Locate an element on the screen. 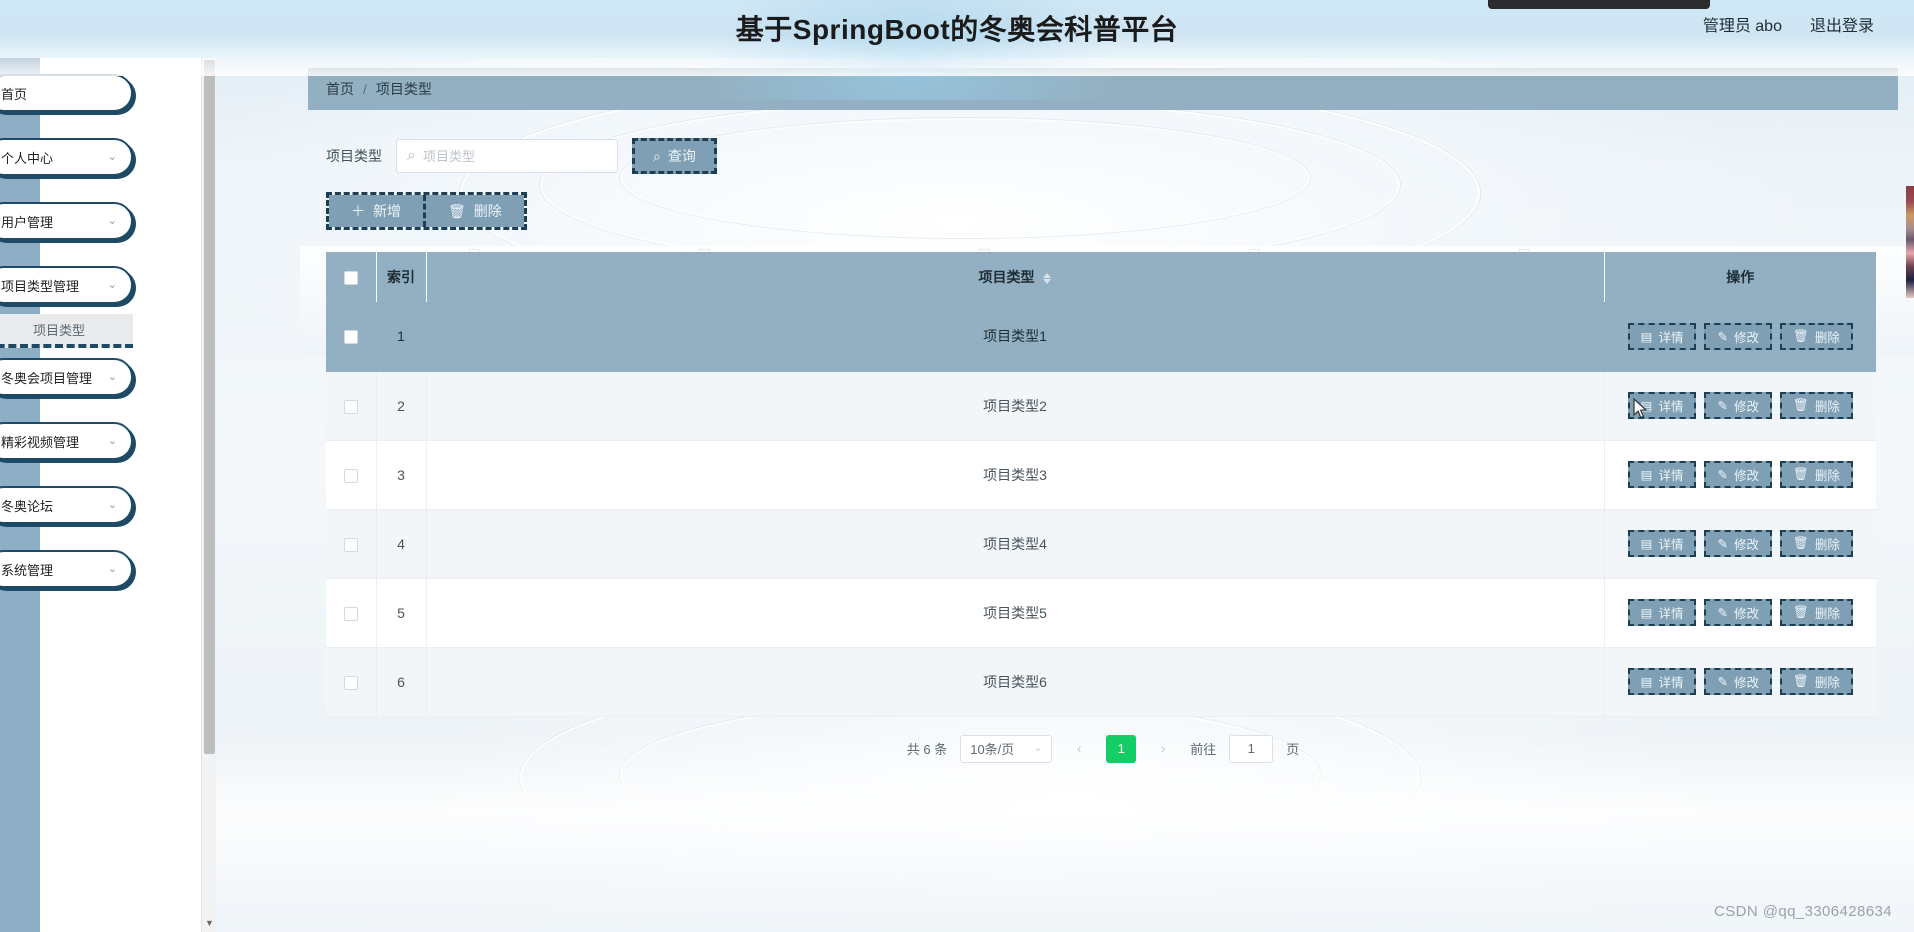 This screenshot has width=1914, height=932. toolbar: ＋ 新增 🗑 删除 is located at coordinates (1103, 211).